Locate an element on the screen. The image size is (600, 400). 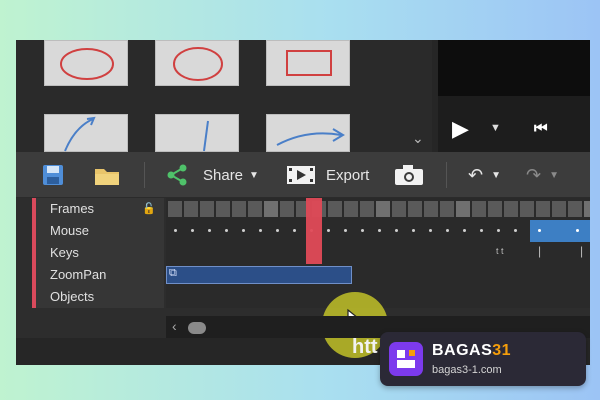
undo-button: ↶ ▼ is located at coordinates (484, 175).